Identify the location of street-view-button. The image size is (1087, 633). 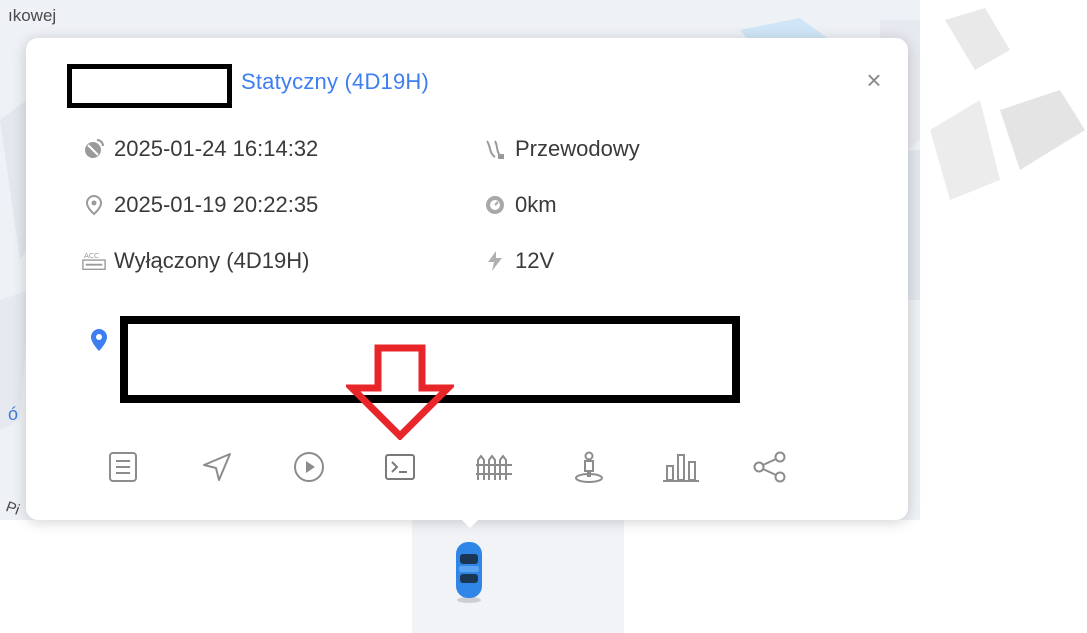
(589, 467).